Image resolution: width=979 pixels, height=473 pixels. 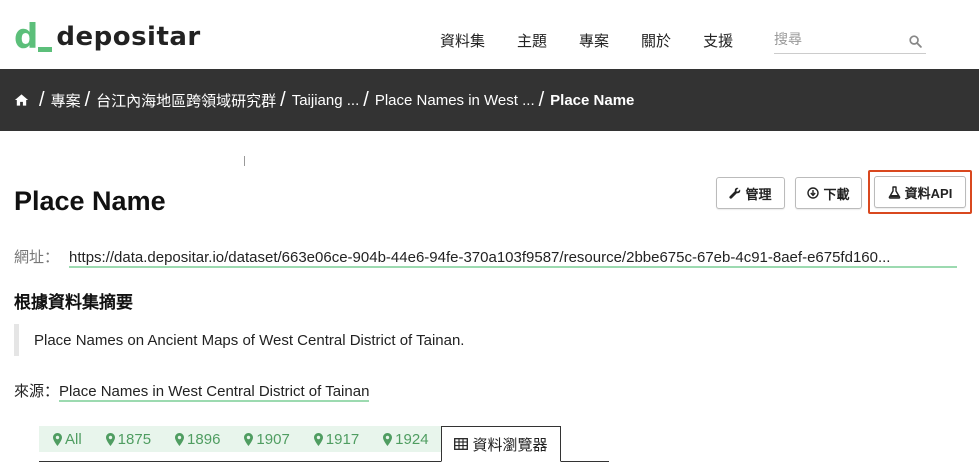 I want to click on search-box, so click(x=850, y=40).